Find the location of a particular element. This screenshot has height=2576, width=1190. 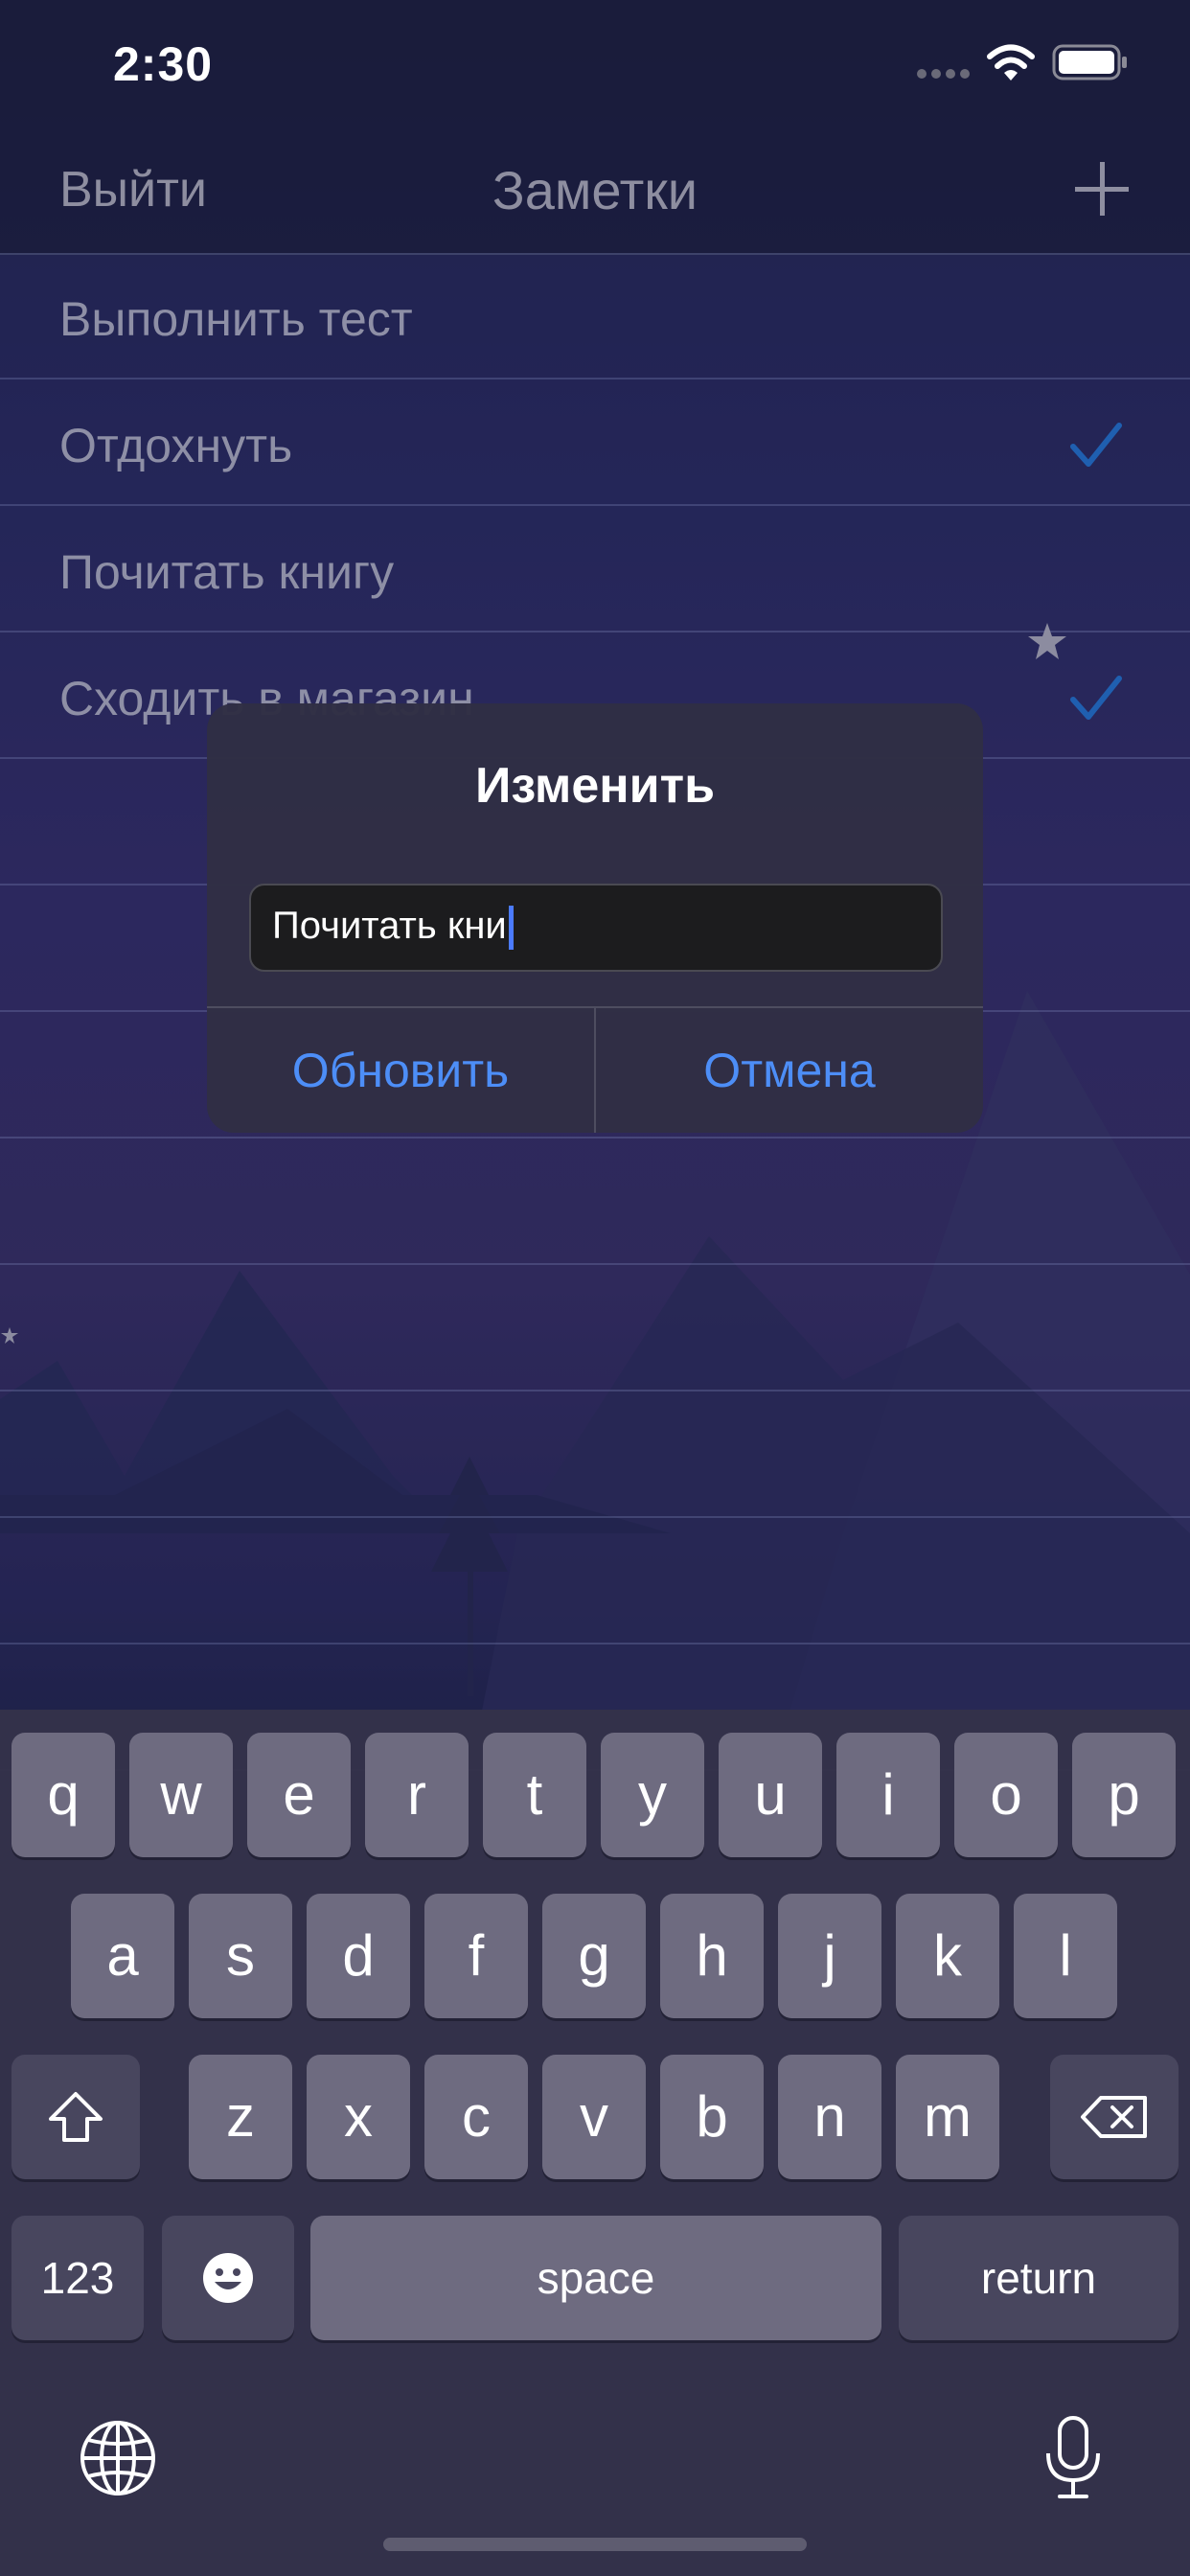

key-z: z is located at coordinates (241, 2117).